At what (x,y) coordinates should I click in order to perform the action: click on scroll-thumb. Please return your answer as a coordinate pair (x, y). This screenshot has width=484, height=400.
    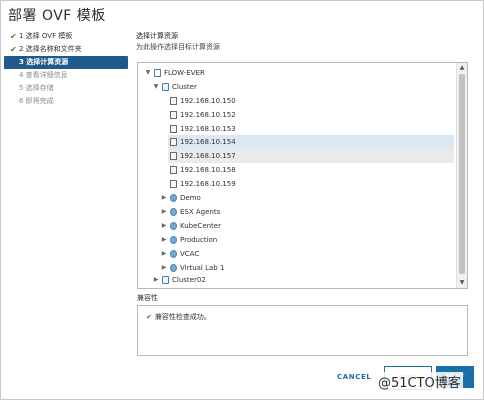
    Looking at the image, I should click on (462, 174).